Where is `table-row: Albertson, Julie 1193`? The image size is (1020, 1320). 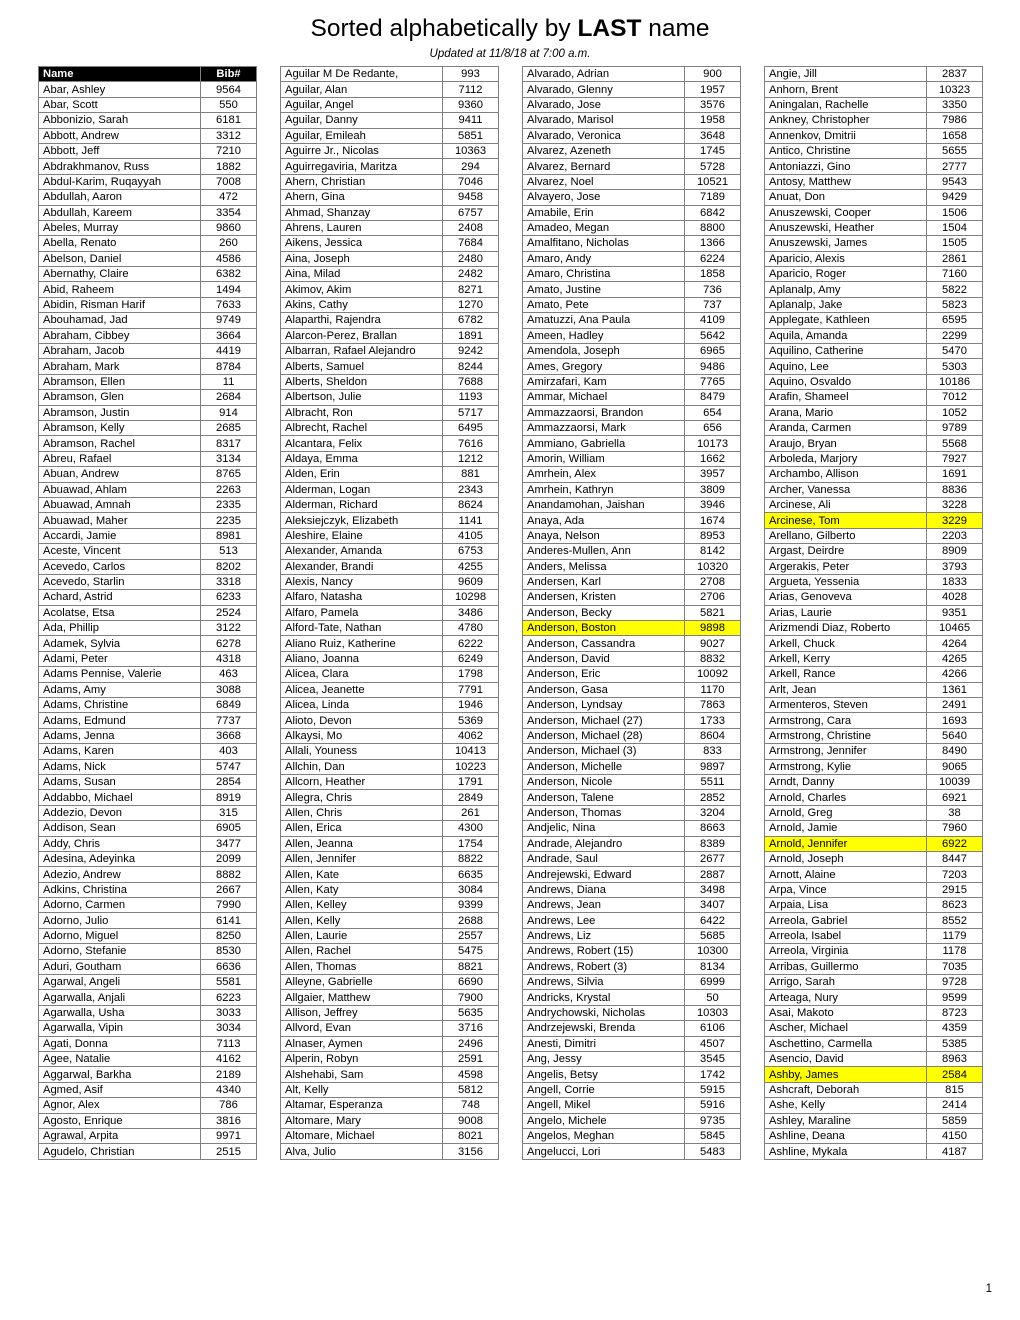 table-row: Albertson, Julie 1193 is located at coordinates (389, 397).